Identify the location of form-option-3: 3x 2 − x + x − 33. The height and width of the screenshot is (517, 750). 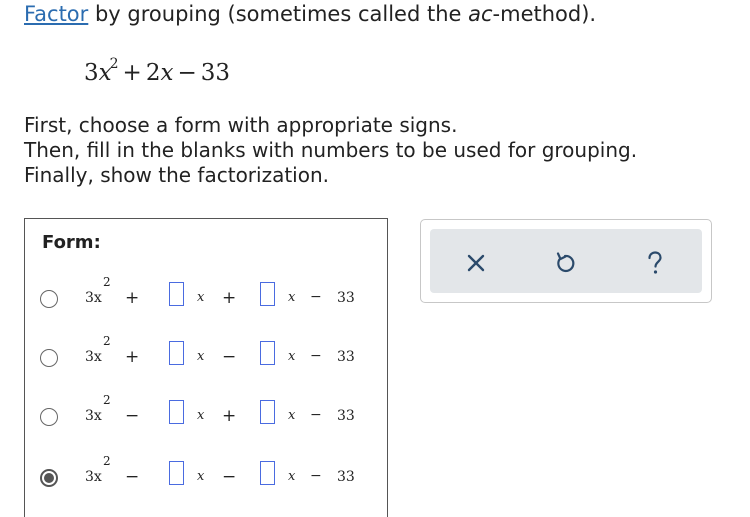
(205, 416).